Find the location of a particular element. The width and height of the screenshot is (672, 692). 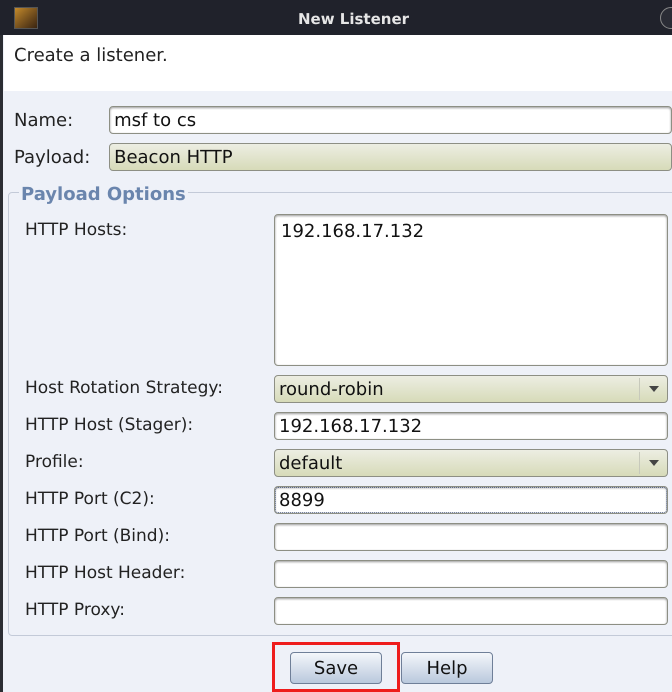

field-label: HTTP Host Header: is located at coordinates (105, 574).